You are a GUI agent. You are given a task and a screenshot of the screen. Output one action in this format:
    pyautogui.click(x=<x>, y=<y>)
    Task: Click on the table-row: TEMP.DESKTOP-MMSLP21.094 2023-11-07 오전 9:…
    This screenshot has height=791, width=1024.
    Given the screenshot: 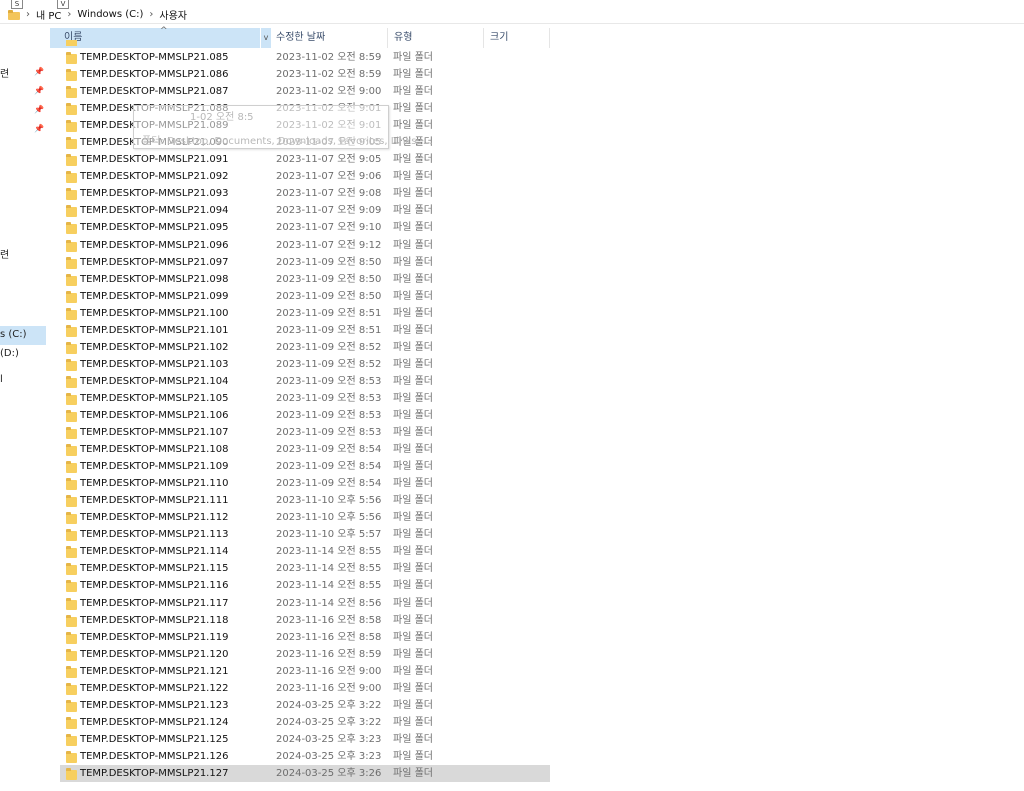 What is the action you would take?
    pyautogui.click(x=305, y=210)
    